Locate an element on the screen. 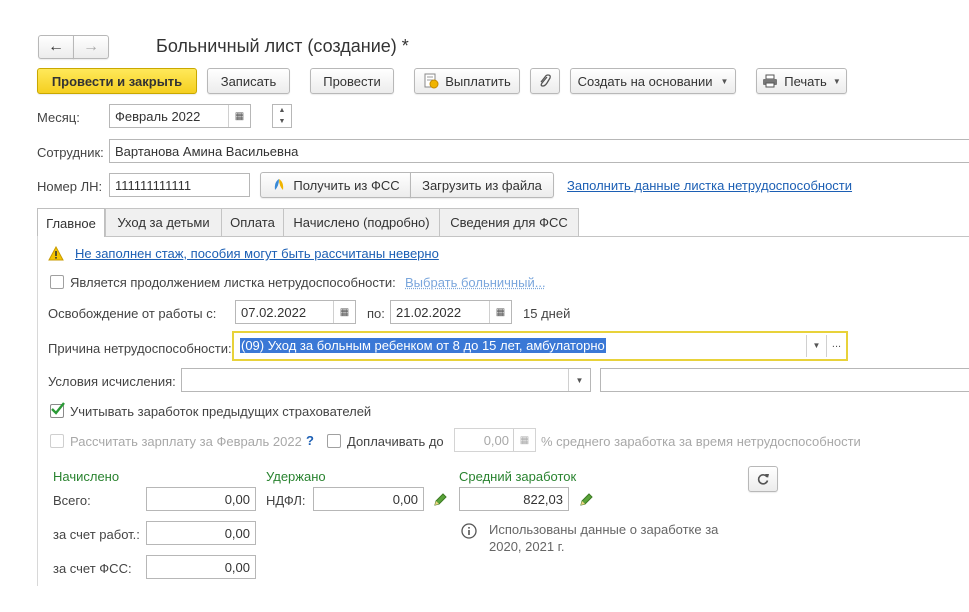 This screenshot has height=612, width=969. calc-salary-label: Рассчитать зарплату за Февраль 2022 is located at coordinates (186, 441).